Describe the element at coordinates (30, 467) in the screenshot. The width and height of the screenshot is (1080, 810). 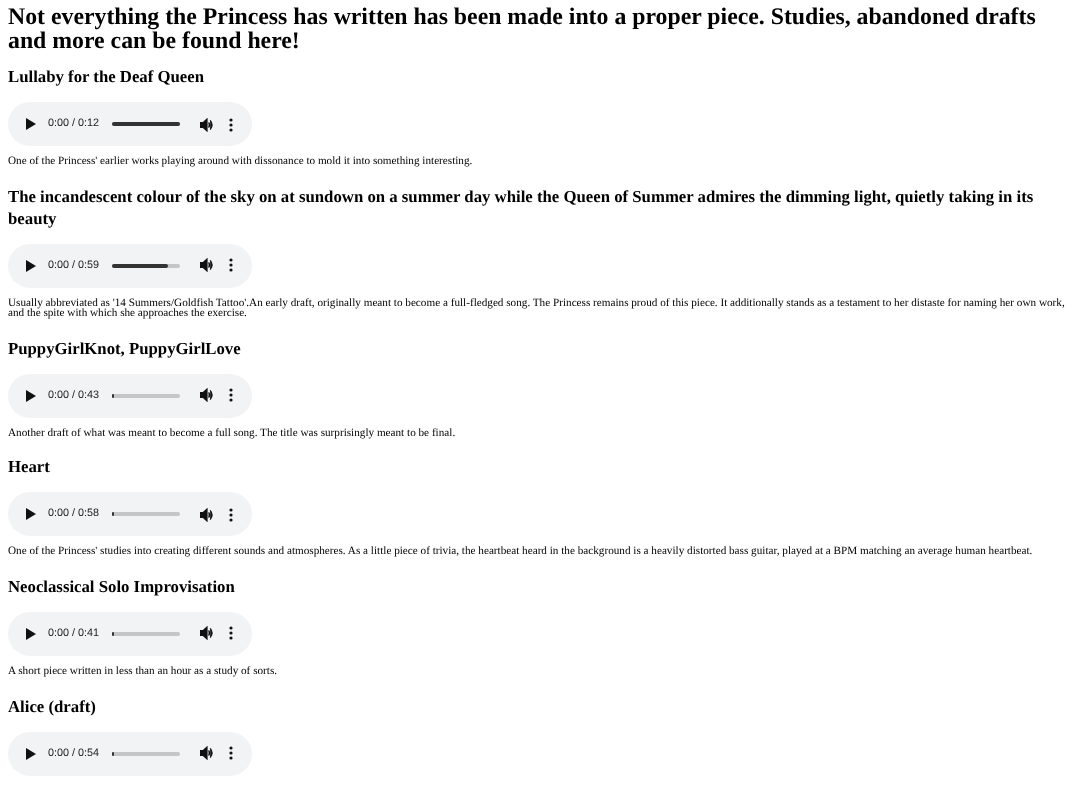
I see `track-title: Heart` at that location.